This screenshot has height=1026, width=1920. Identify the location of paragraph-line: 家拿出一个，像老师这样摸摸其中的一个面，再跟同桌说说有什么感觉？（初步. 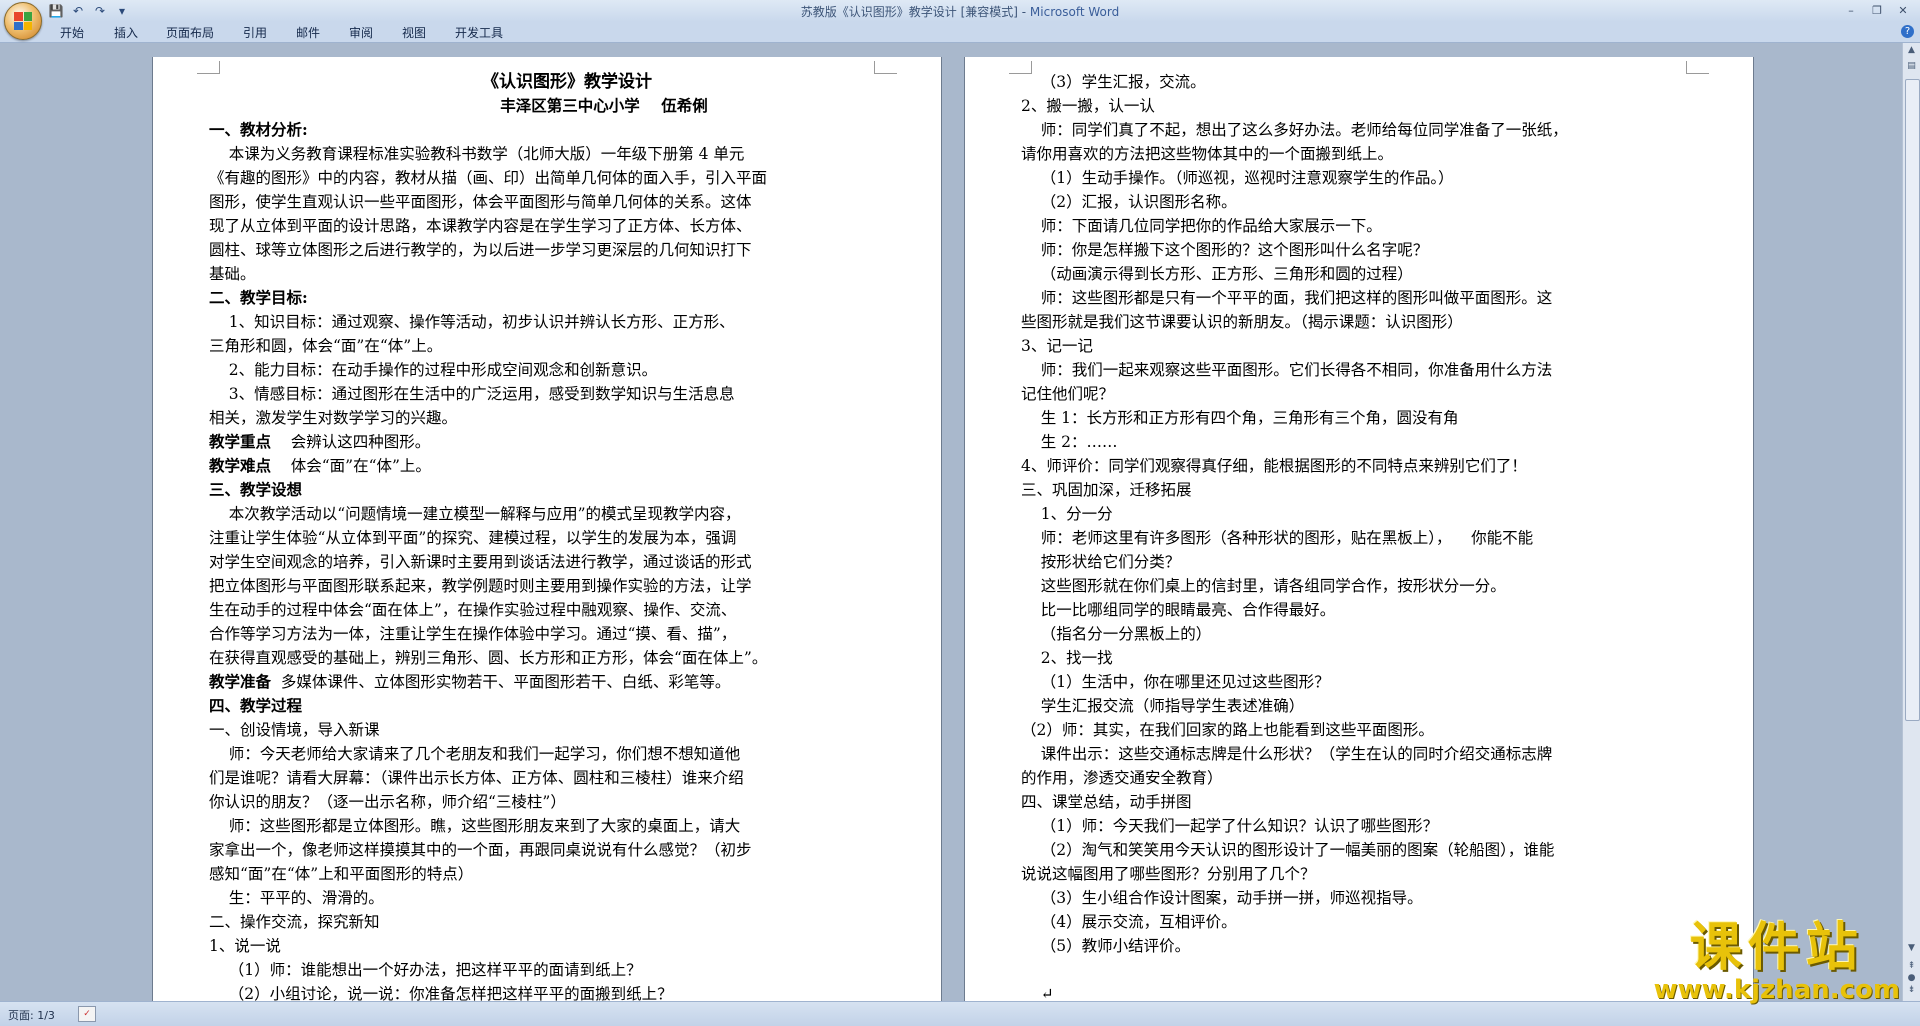
(539, 850).